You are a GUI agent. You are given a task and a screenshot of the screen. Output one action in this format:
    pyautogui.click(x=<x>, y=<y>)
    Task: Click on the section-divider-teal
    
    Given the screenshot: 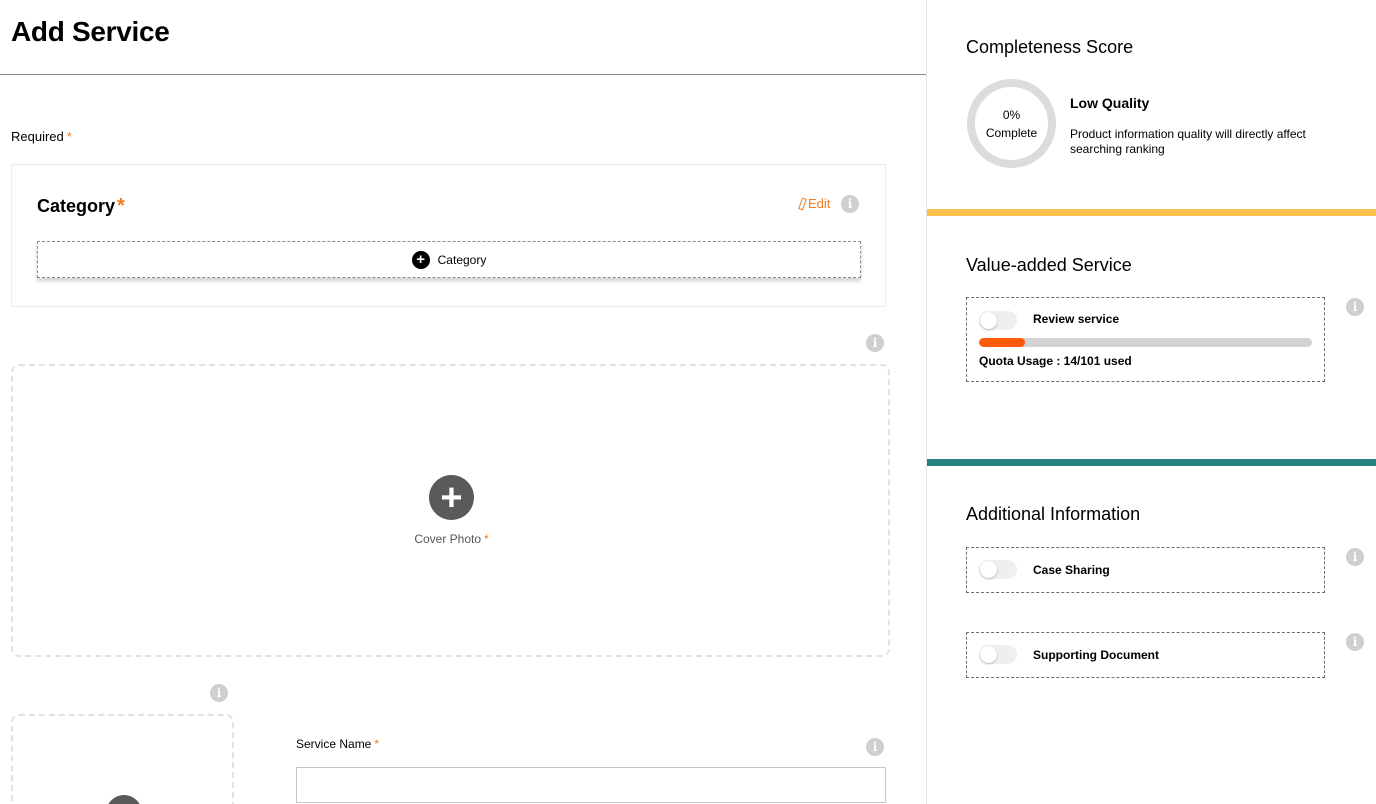 What is the action you would take?
    pyautogui.click(x=1151, y=462)
    